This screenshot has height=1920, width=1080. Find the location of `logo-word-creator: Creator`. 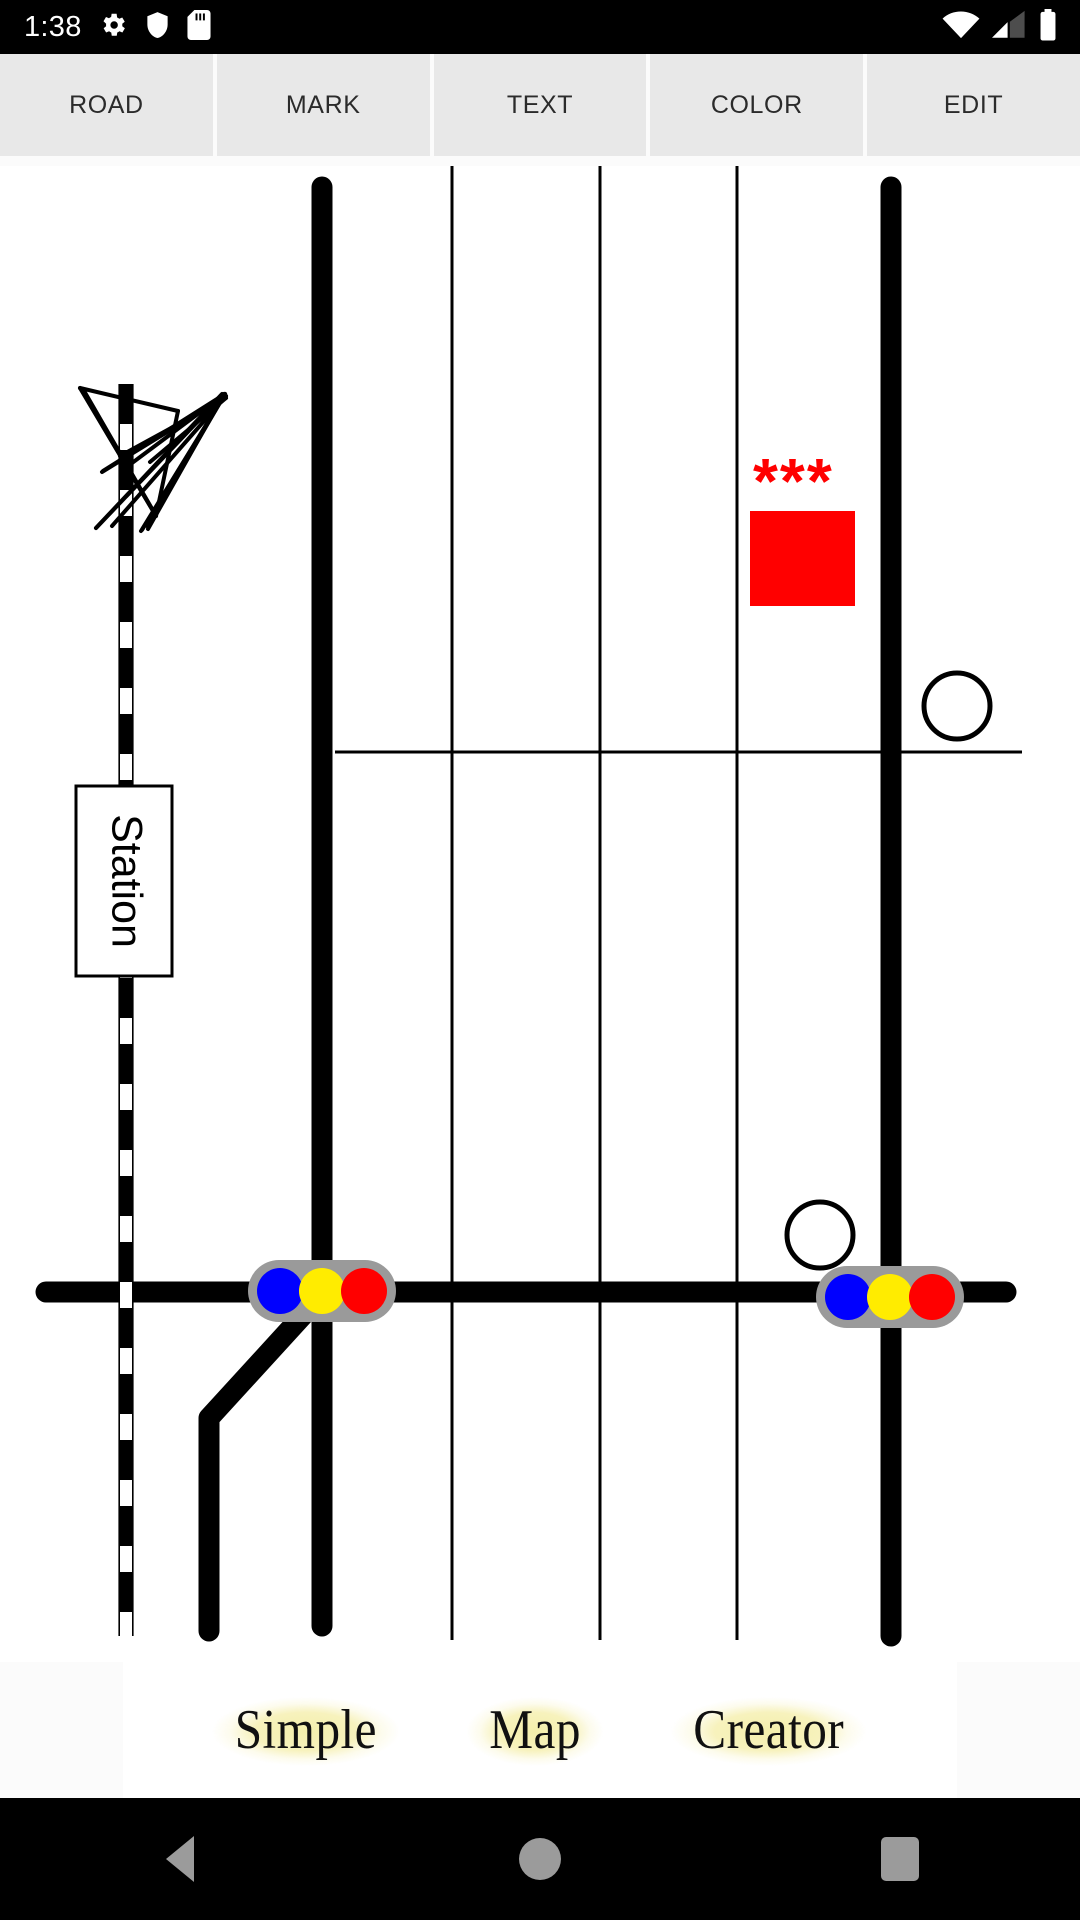

logo-word-creator: Creator is located at coordinates (769, 1730).